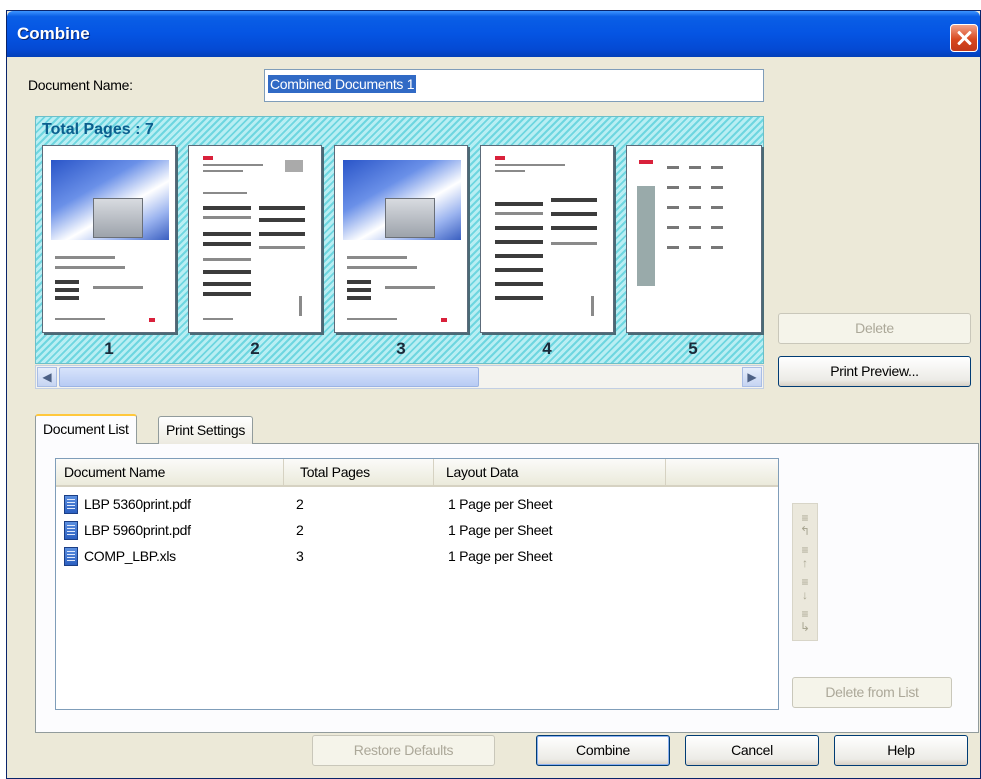 The height and width of the screenshot is (779, 981). What do you see at coordinates (98, 129) in the screenshot?
I see `total-pages-label: Total Pages : 7` at bounding box center [98, 129].